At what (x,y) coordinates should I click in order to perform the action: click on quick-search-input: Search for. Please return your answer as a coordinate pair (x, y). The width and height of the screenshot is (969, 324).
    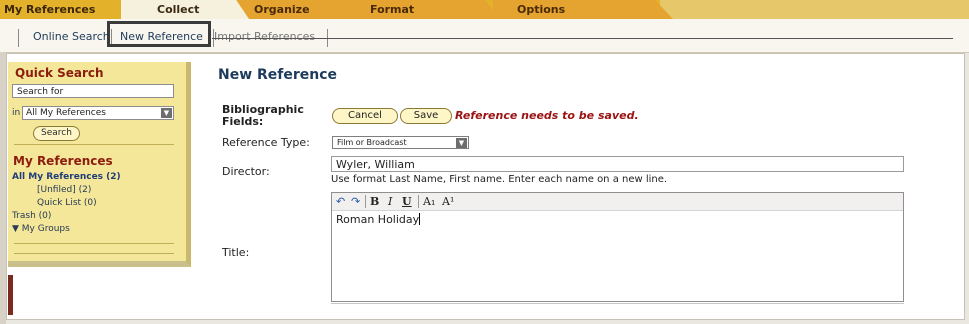
    Looking at the image, I should click on (93, 91).